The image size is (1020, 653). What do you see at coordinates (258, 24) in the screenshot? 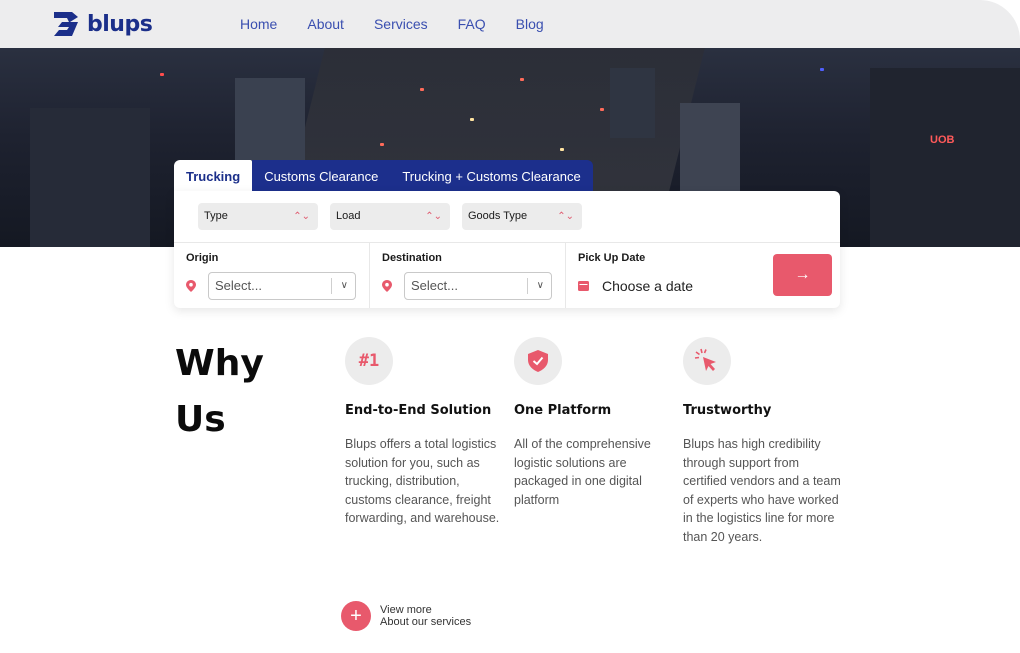
I see `nav-home: Home` at bounding box center [258, 24].